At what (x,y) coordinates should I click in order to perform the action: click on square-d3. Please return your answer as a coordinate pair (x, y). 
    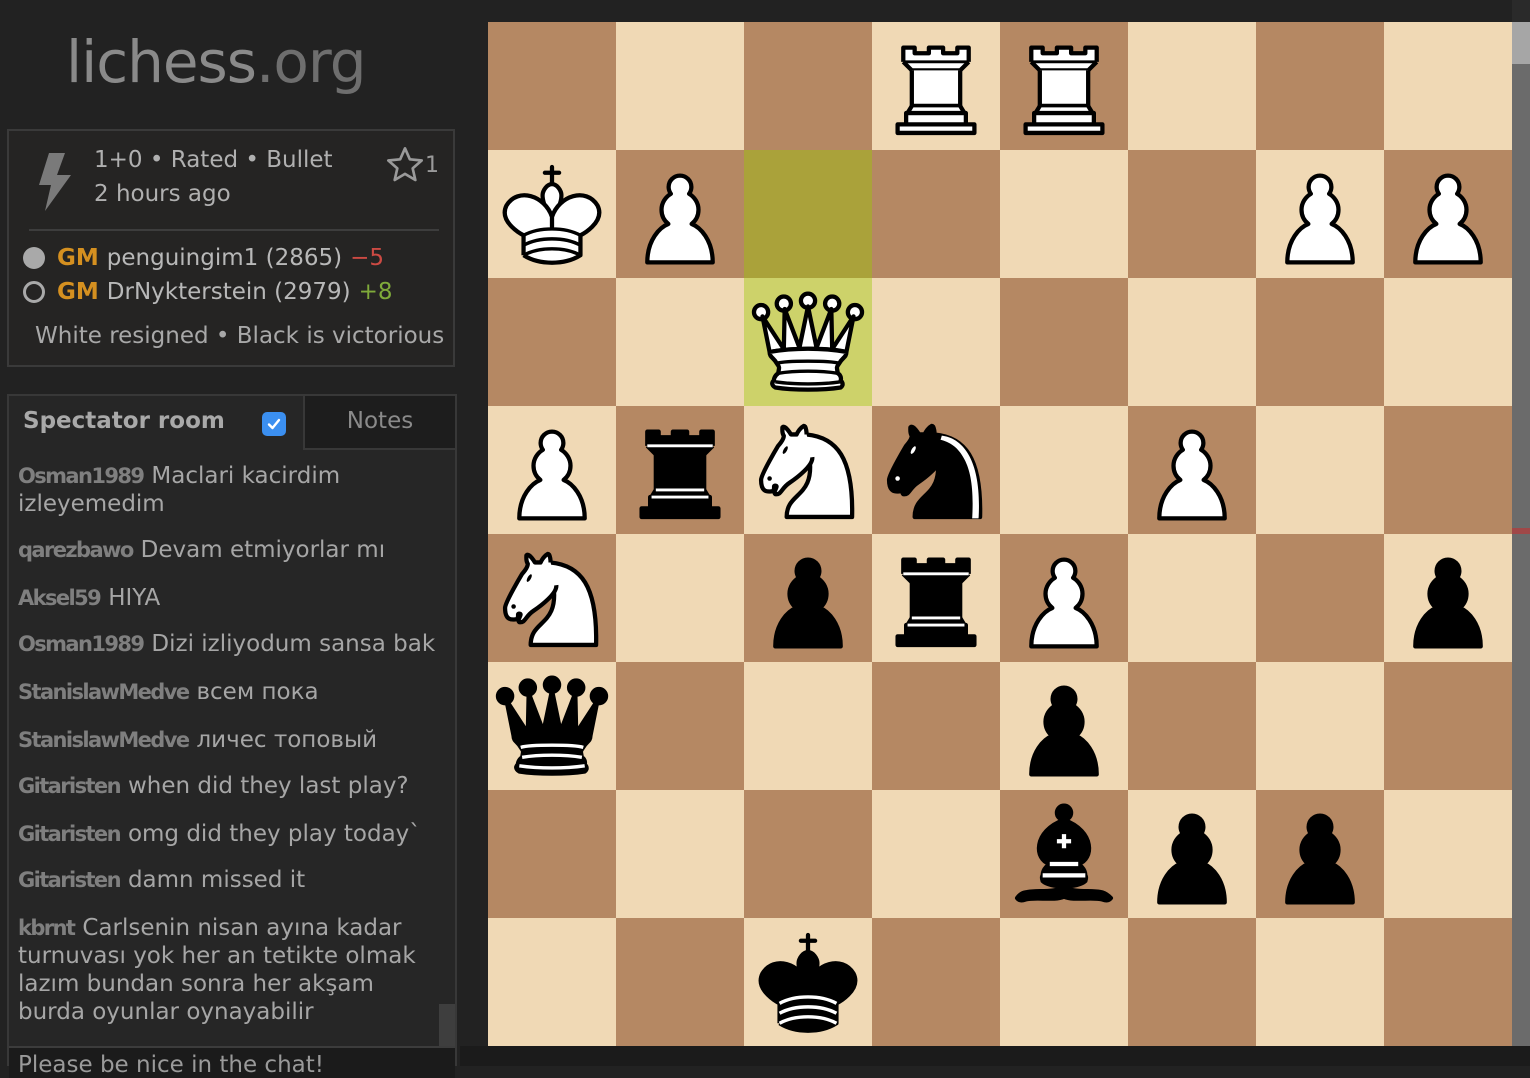
    Looking at the image, I should click on (936, 726).